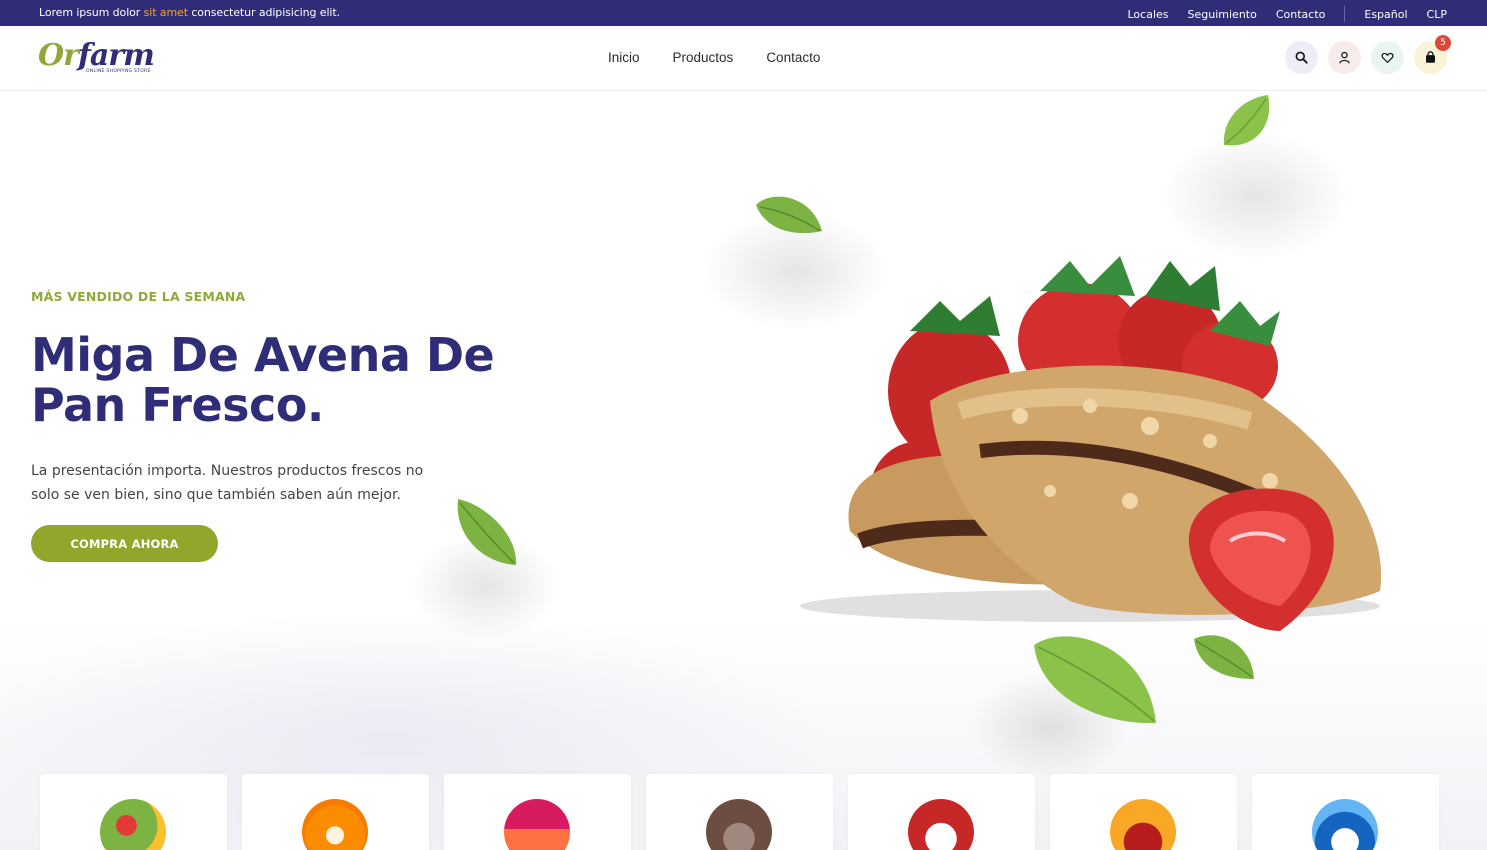  What do you see at coordinates (133, 824) in the screenshot?
I see `vegetables-icon` at bounding box center [133, 824].